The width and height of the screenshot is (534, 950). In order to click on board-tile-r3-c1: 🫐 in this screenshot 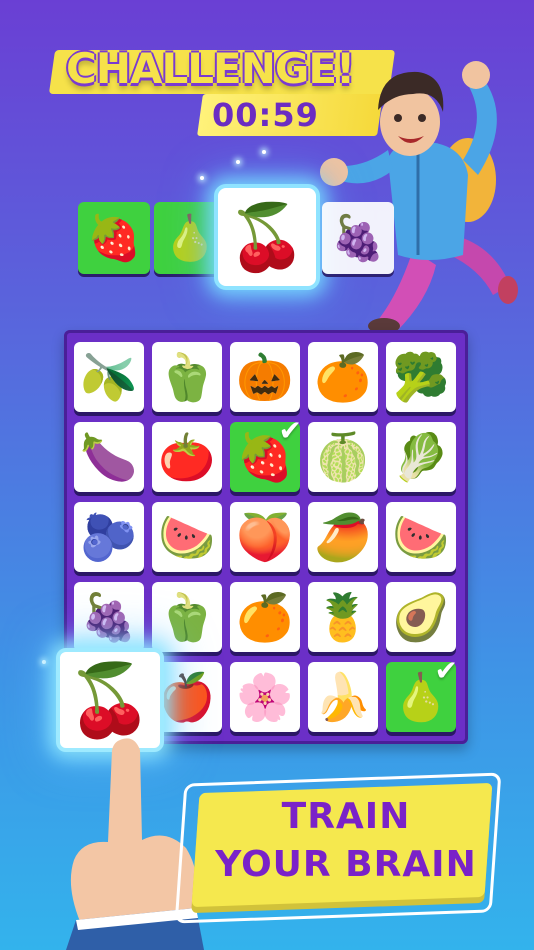, I will do `click(109, 537)`.